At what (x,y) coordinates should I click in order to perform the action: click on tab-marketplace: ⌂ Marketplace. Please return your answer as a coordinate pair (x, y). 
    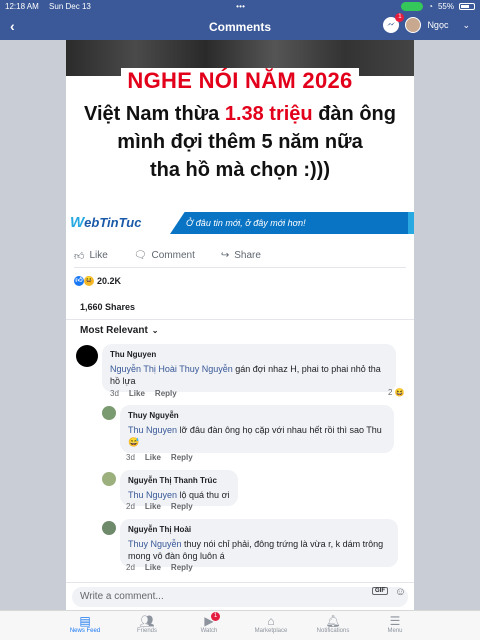
    Looking at the image, I should click on (271, 625).